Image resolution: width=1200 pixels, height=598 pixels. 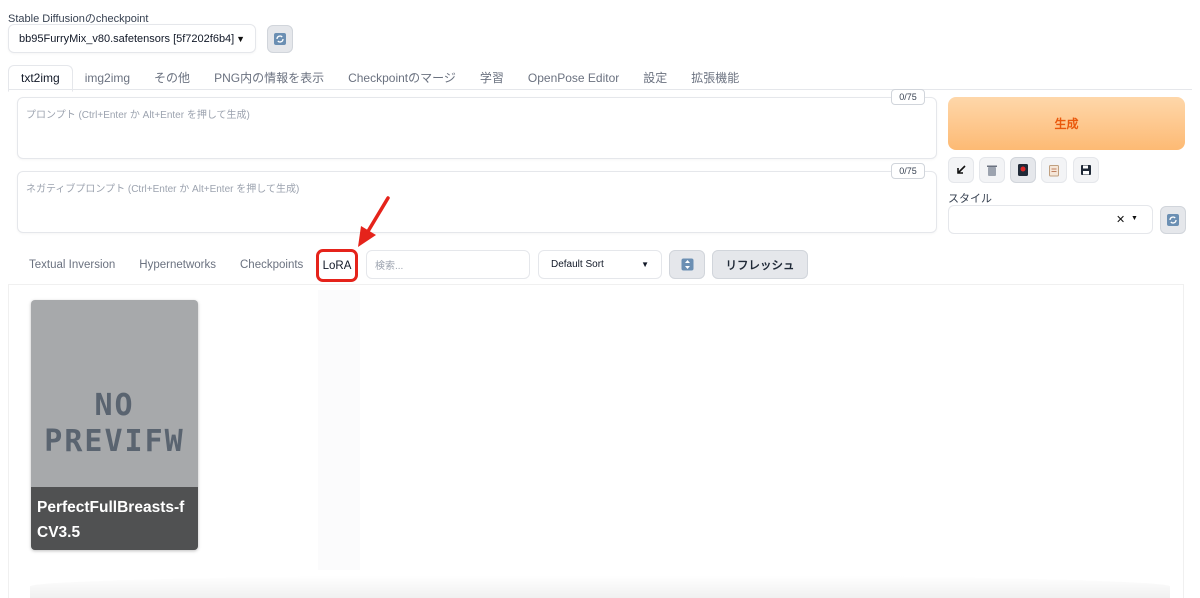 I want to click on tab-textual-inversion: Textual Inversion, so click(x=72, y=265).